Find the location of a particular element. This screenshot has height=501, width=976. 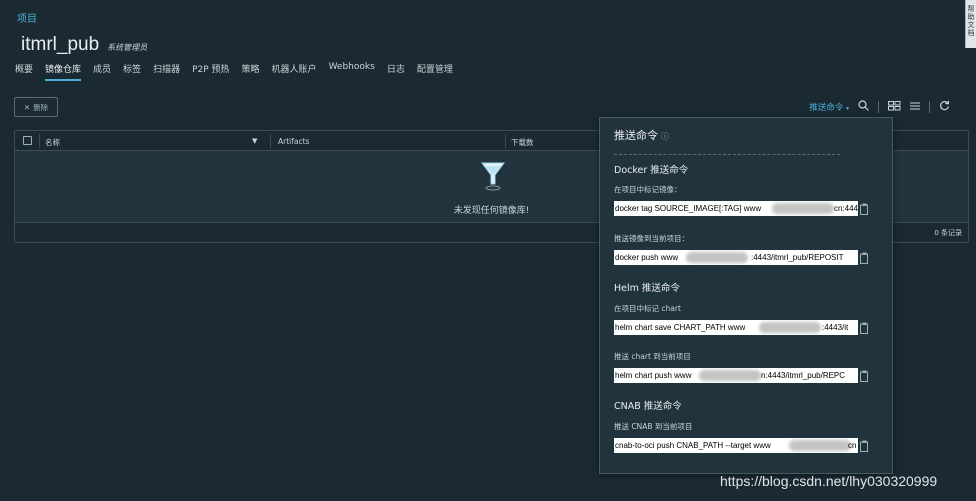

column-header-downloads: 下载数 is located at coordinates (522, 142).